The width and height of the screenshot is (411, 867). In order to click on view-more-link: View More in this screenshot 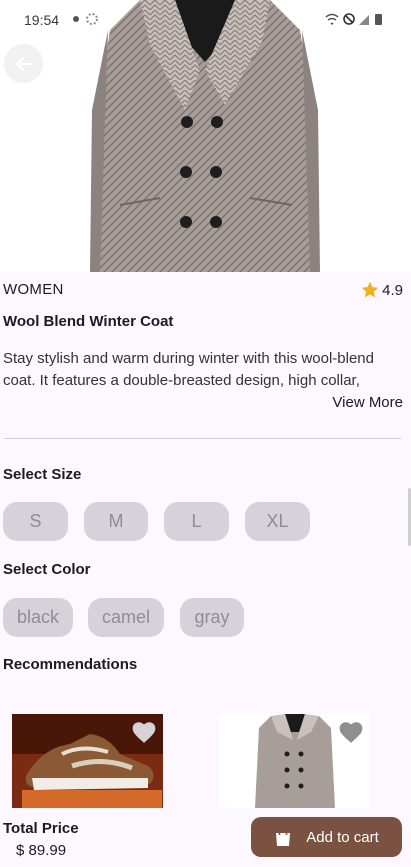, I will do `click(367, 402)`.